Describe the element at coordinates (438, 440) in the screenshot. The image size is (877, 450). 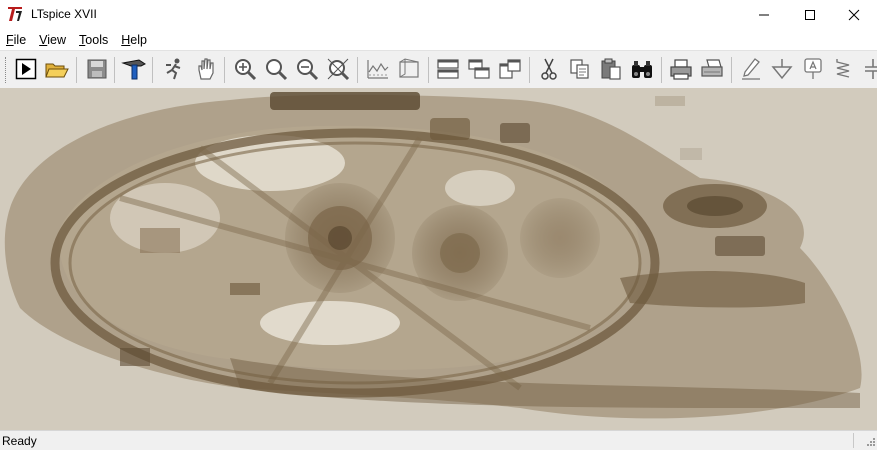
I see `status-bar: Ready` at that location.